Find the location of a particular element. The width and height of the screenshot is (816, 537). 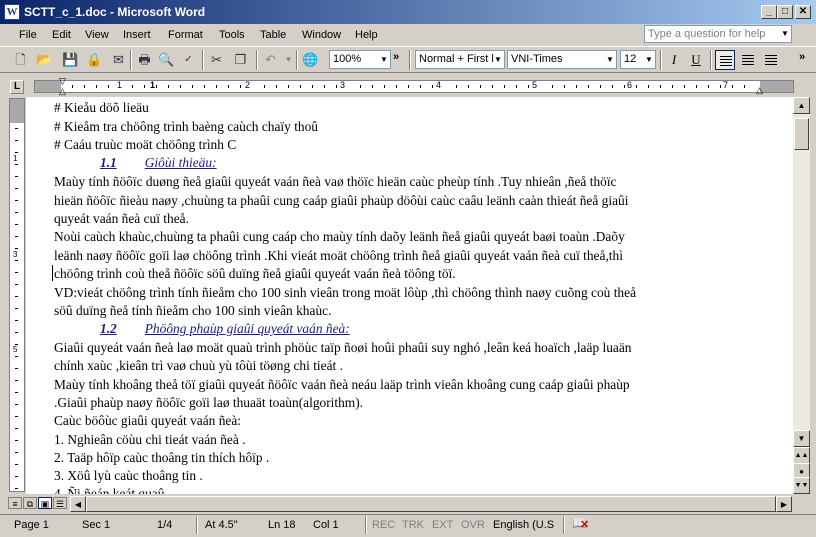

menu-edit: Edit is located at coordinates (61, 35).